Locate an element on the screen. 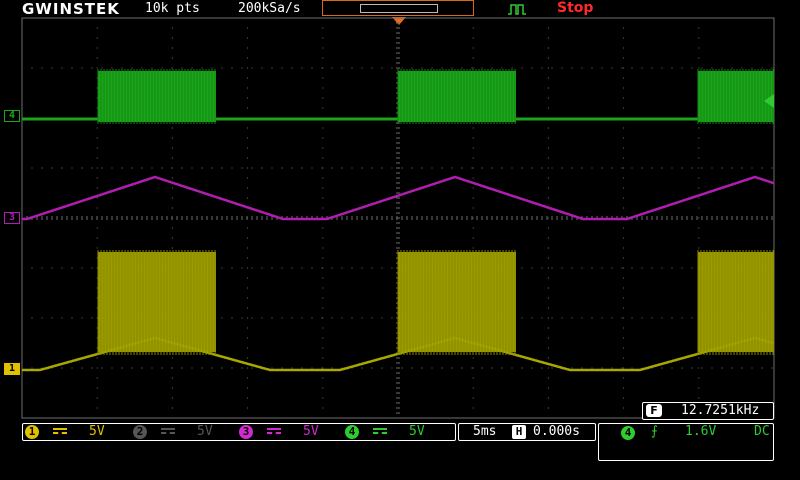 The height and width of the screenshot is (480, 800). ch2-scale: 5V is located at coordinates (205, 431).